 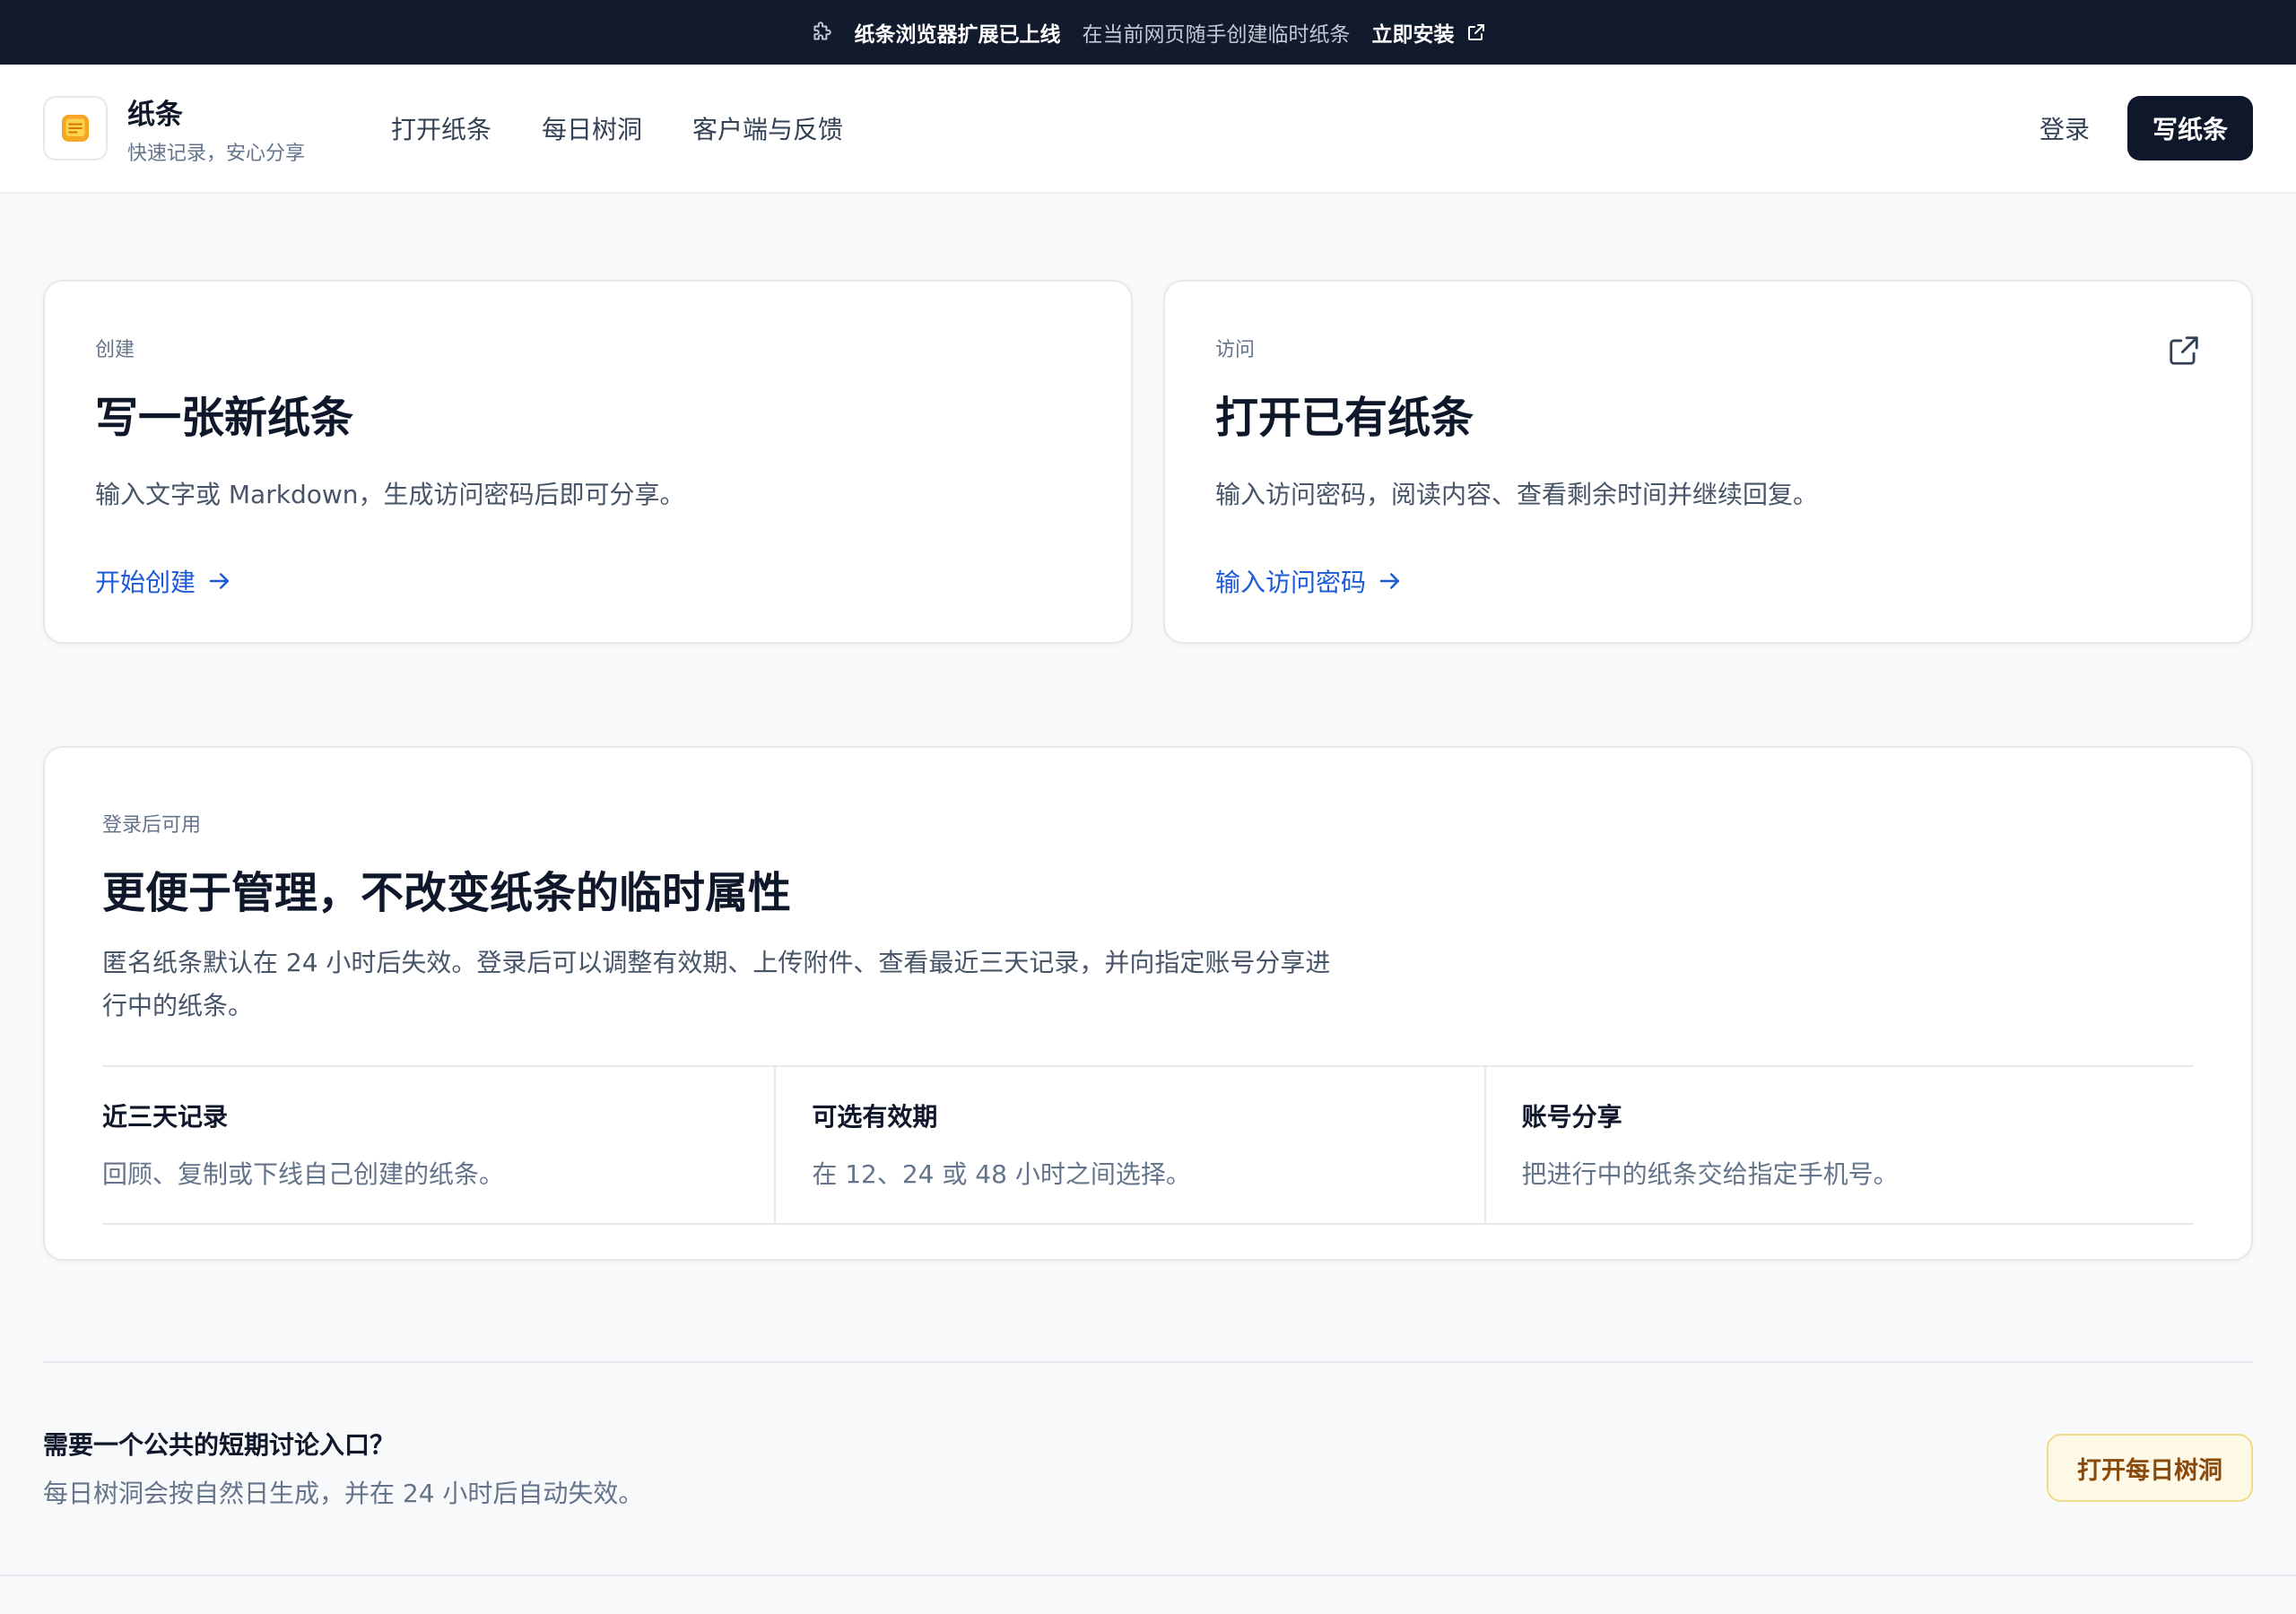 I want to click on brand: 纸条 快速记录，安心分享, so click(x=216, y=128).